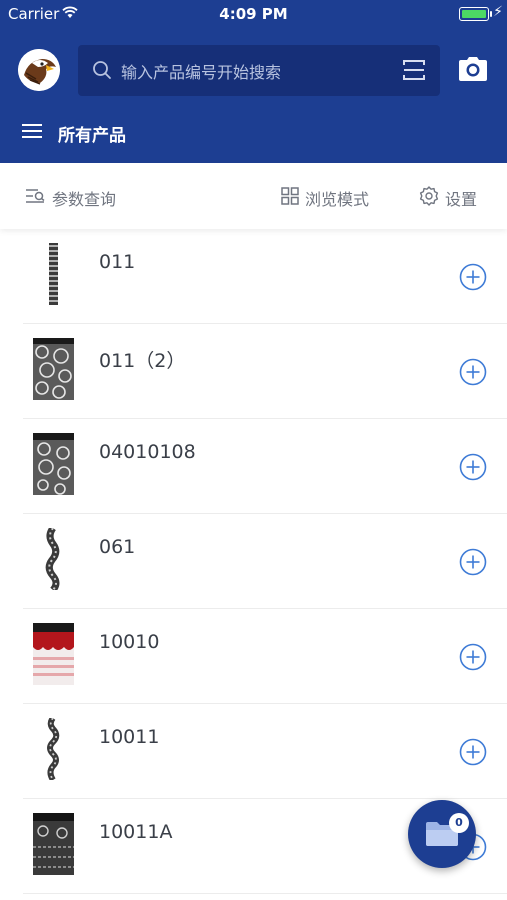 Image resolution: width=507 pixels, height=900 pixels. I want to click on settings-label: 设置, so click(461, 199).